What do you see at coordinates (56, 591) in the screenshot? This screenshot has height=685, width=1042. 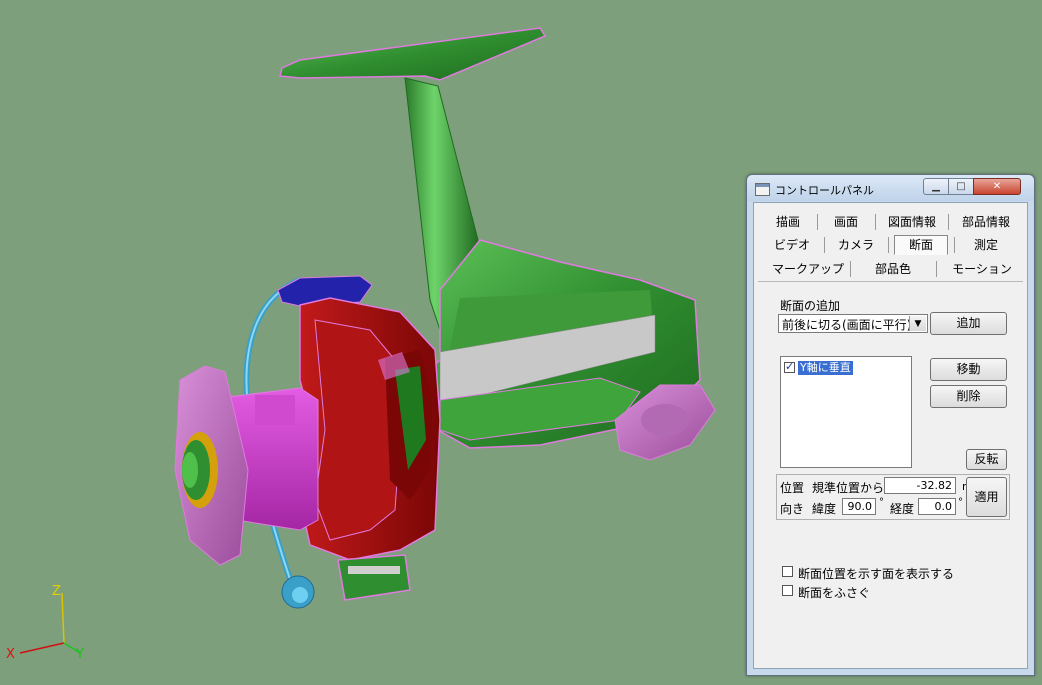 I see `axis-z-label: Z` at bounding box center [56, 591].